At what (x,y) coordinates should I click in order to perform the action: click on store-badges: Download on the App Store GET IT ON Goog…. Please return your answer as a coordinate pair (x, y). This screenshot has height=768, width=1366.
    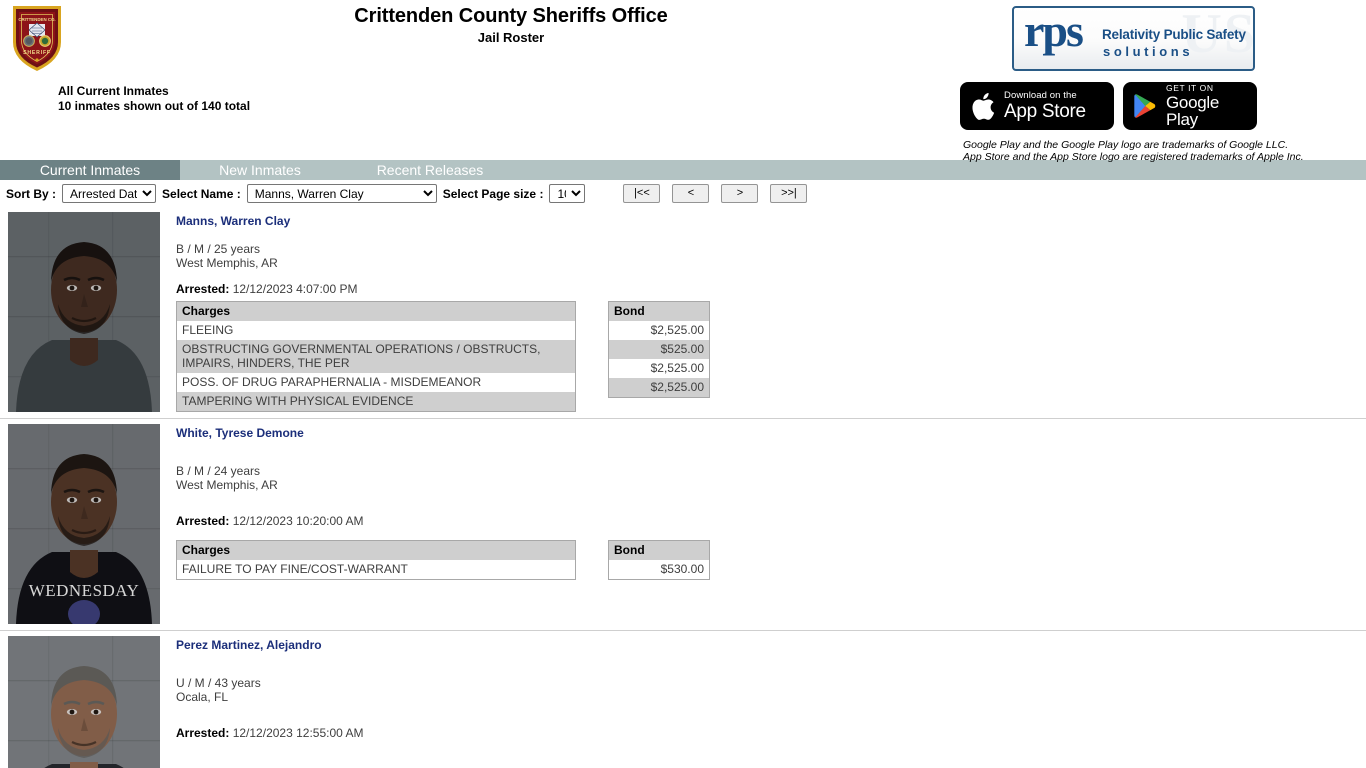
    Looking at the image, I should click on (1108, 106).